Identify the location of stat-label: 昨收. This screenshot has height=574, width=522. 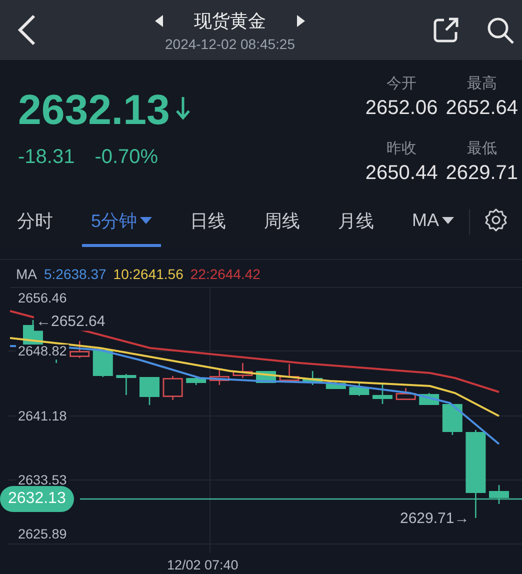
(401, 148).